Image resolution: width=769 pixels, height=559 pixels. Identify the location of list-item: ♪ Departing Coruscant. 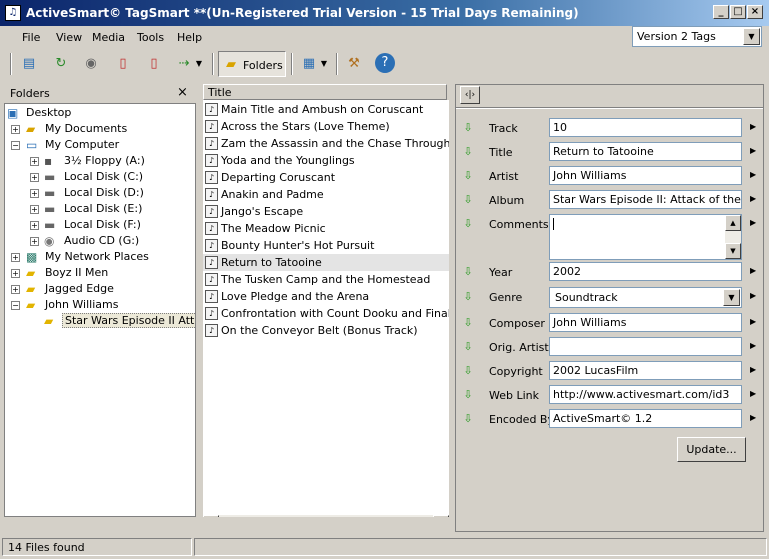
(326, 177).